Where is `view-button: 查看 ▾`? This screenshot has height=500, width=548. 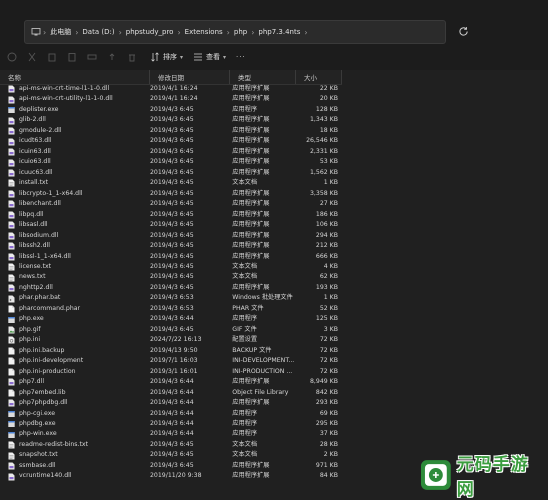 view-button: 查看 ▾ is located at coordinates (209, 57).